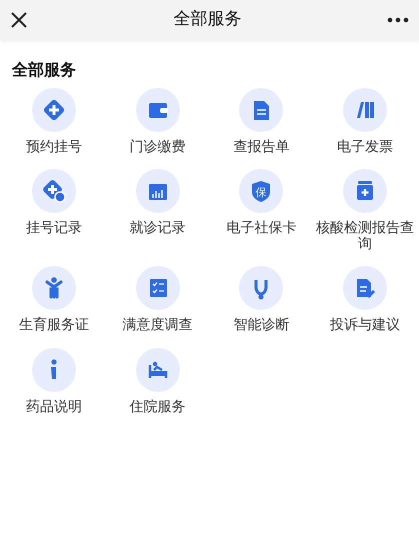  What do you see at coordinates (158, 229) in the screenshot?
I see `service-label: 就诊记录` at bounding box center [158, 229].